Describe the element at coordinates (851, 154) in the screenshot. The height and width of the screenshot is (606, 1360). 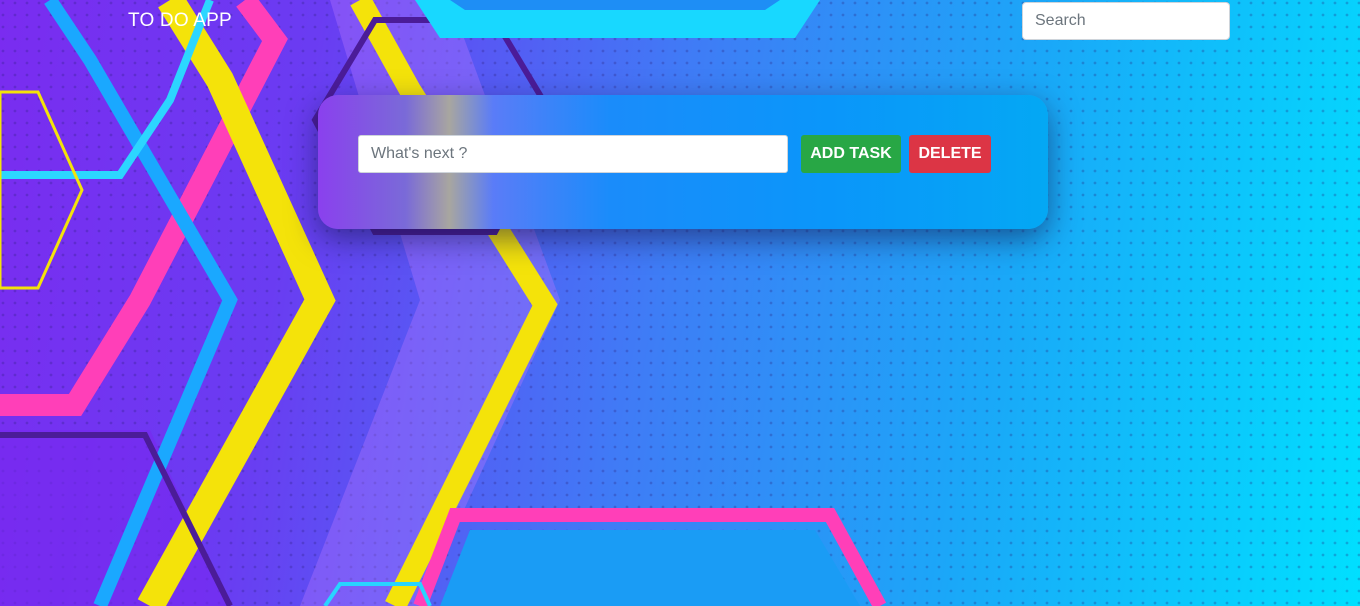
I see `add-task-button: ADD TASK` at that location.